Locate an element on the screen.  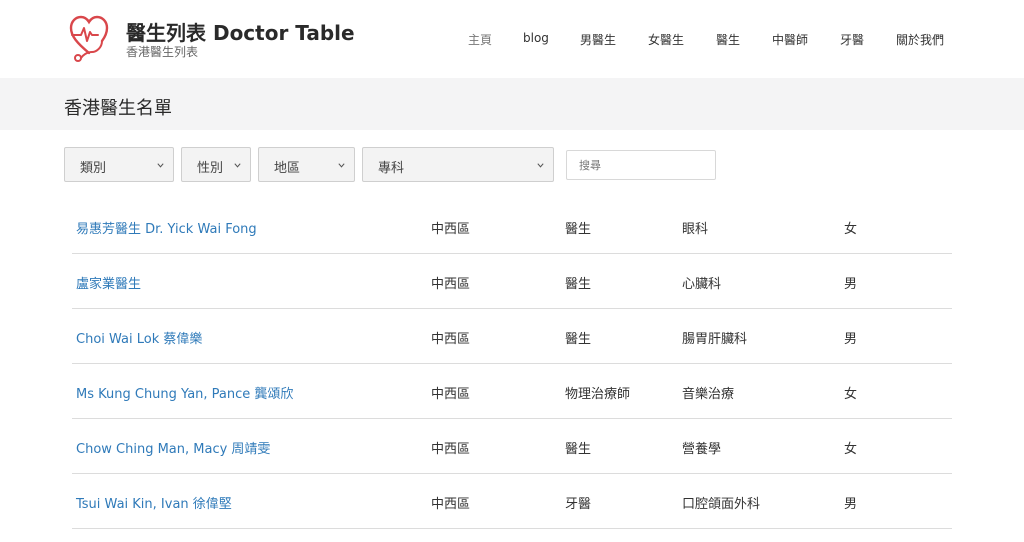
specialty-cell: 心臟科 is located at coordinates (702, 284).